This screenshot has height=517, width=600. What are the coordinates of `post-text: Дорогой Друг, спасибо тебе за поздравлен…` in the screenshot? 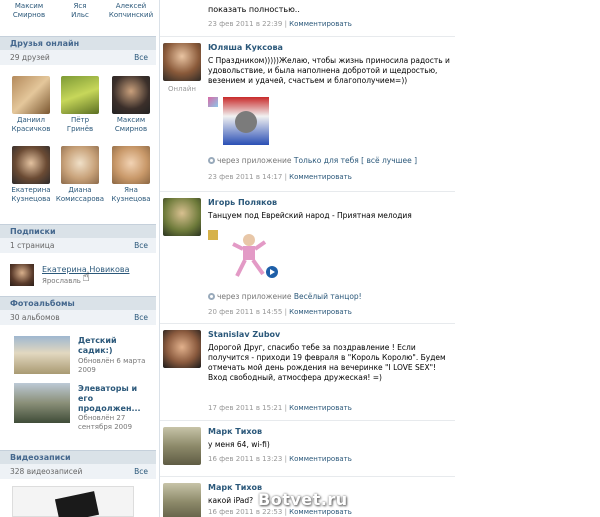 It's located at (327, 362).